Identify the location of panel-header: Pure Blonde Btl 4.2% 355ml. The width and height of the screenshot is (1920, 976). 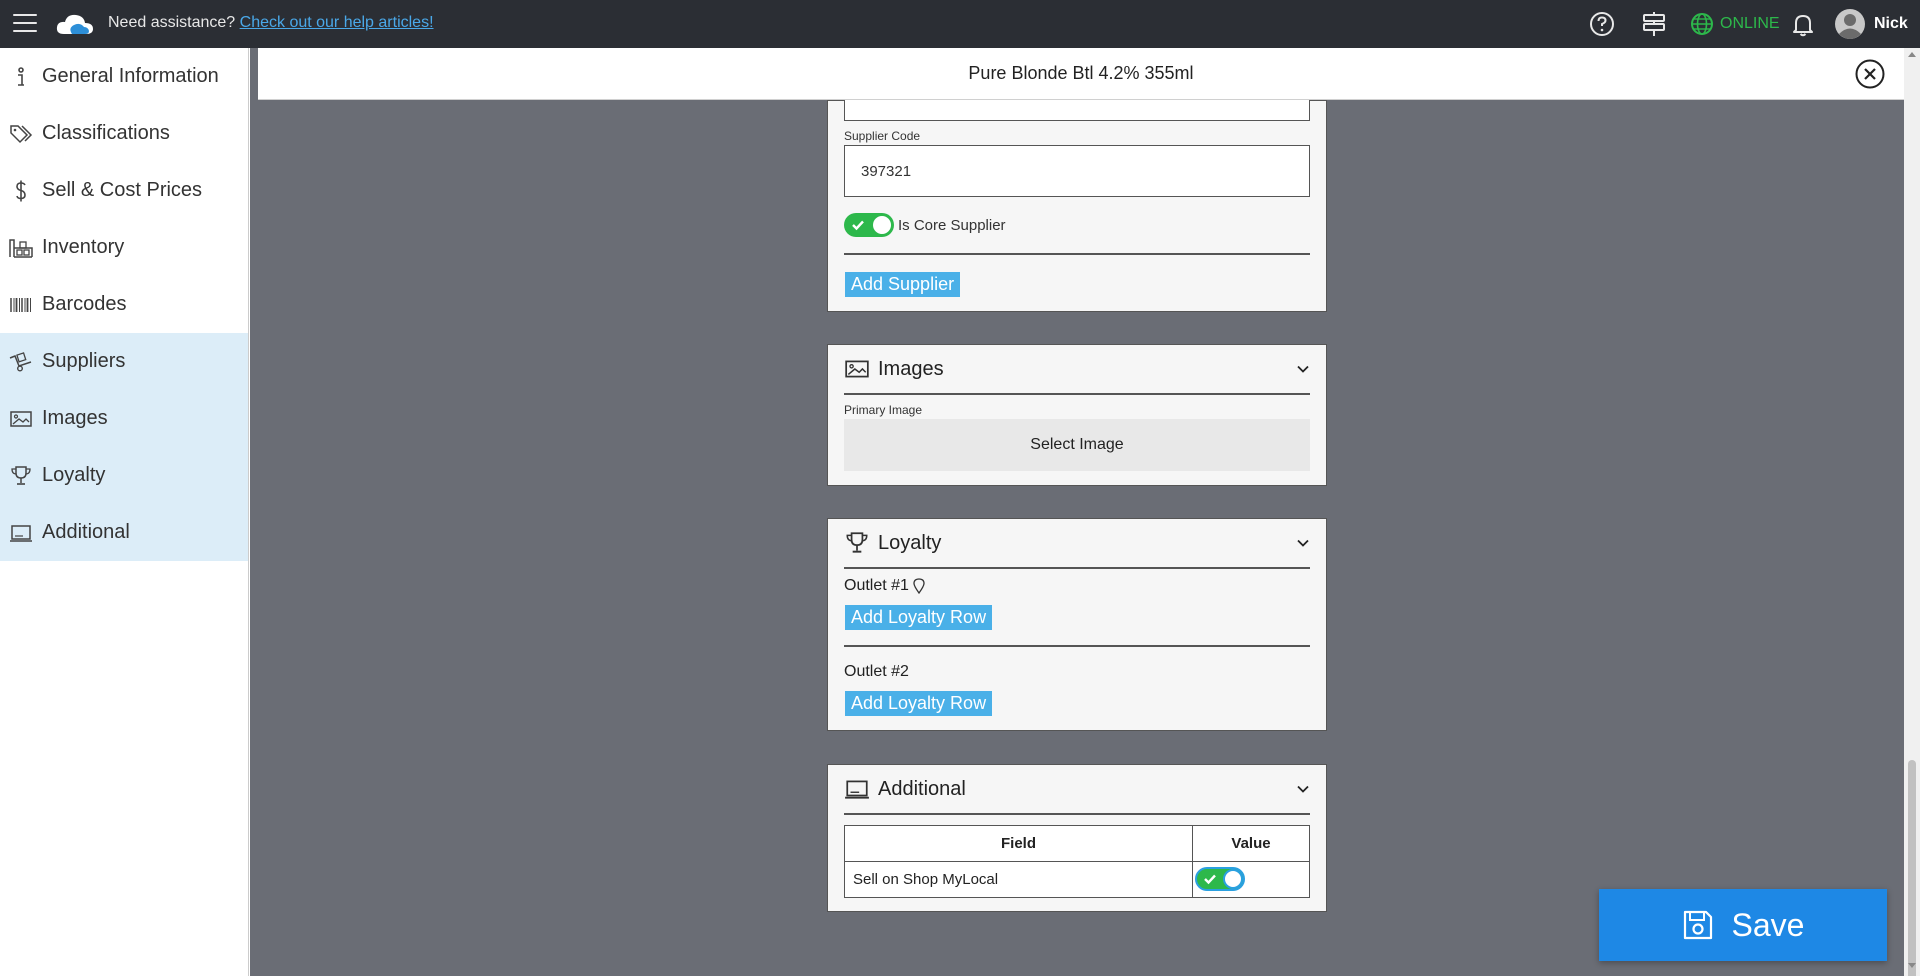
(1081, 74).